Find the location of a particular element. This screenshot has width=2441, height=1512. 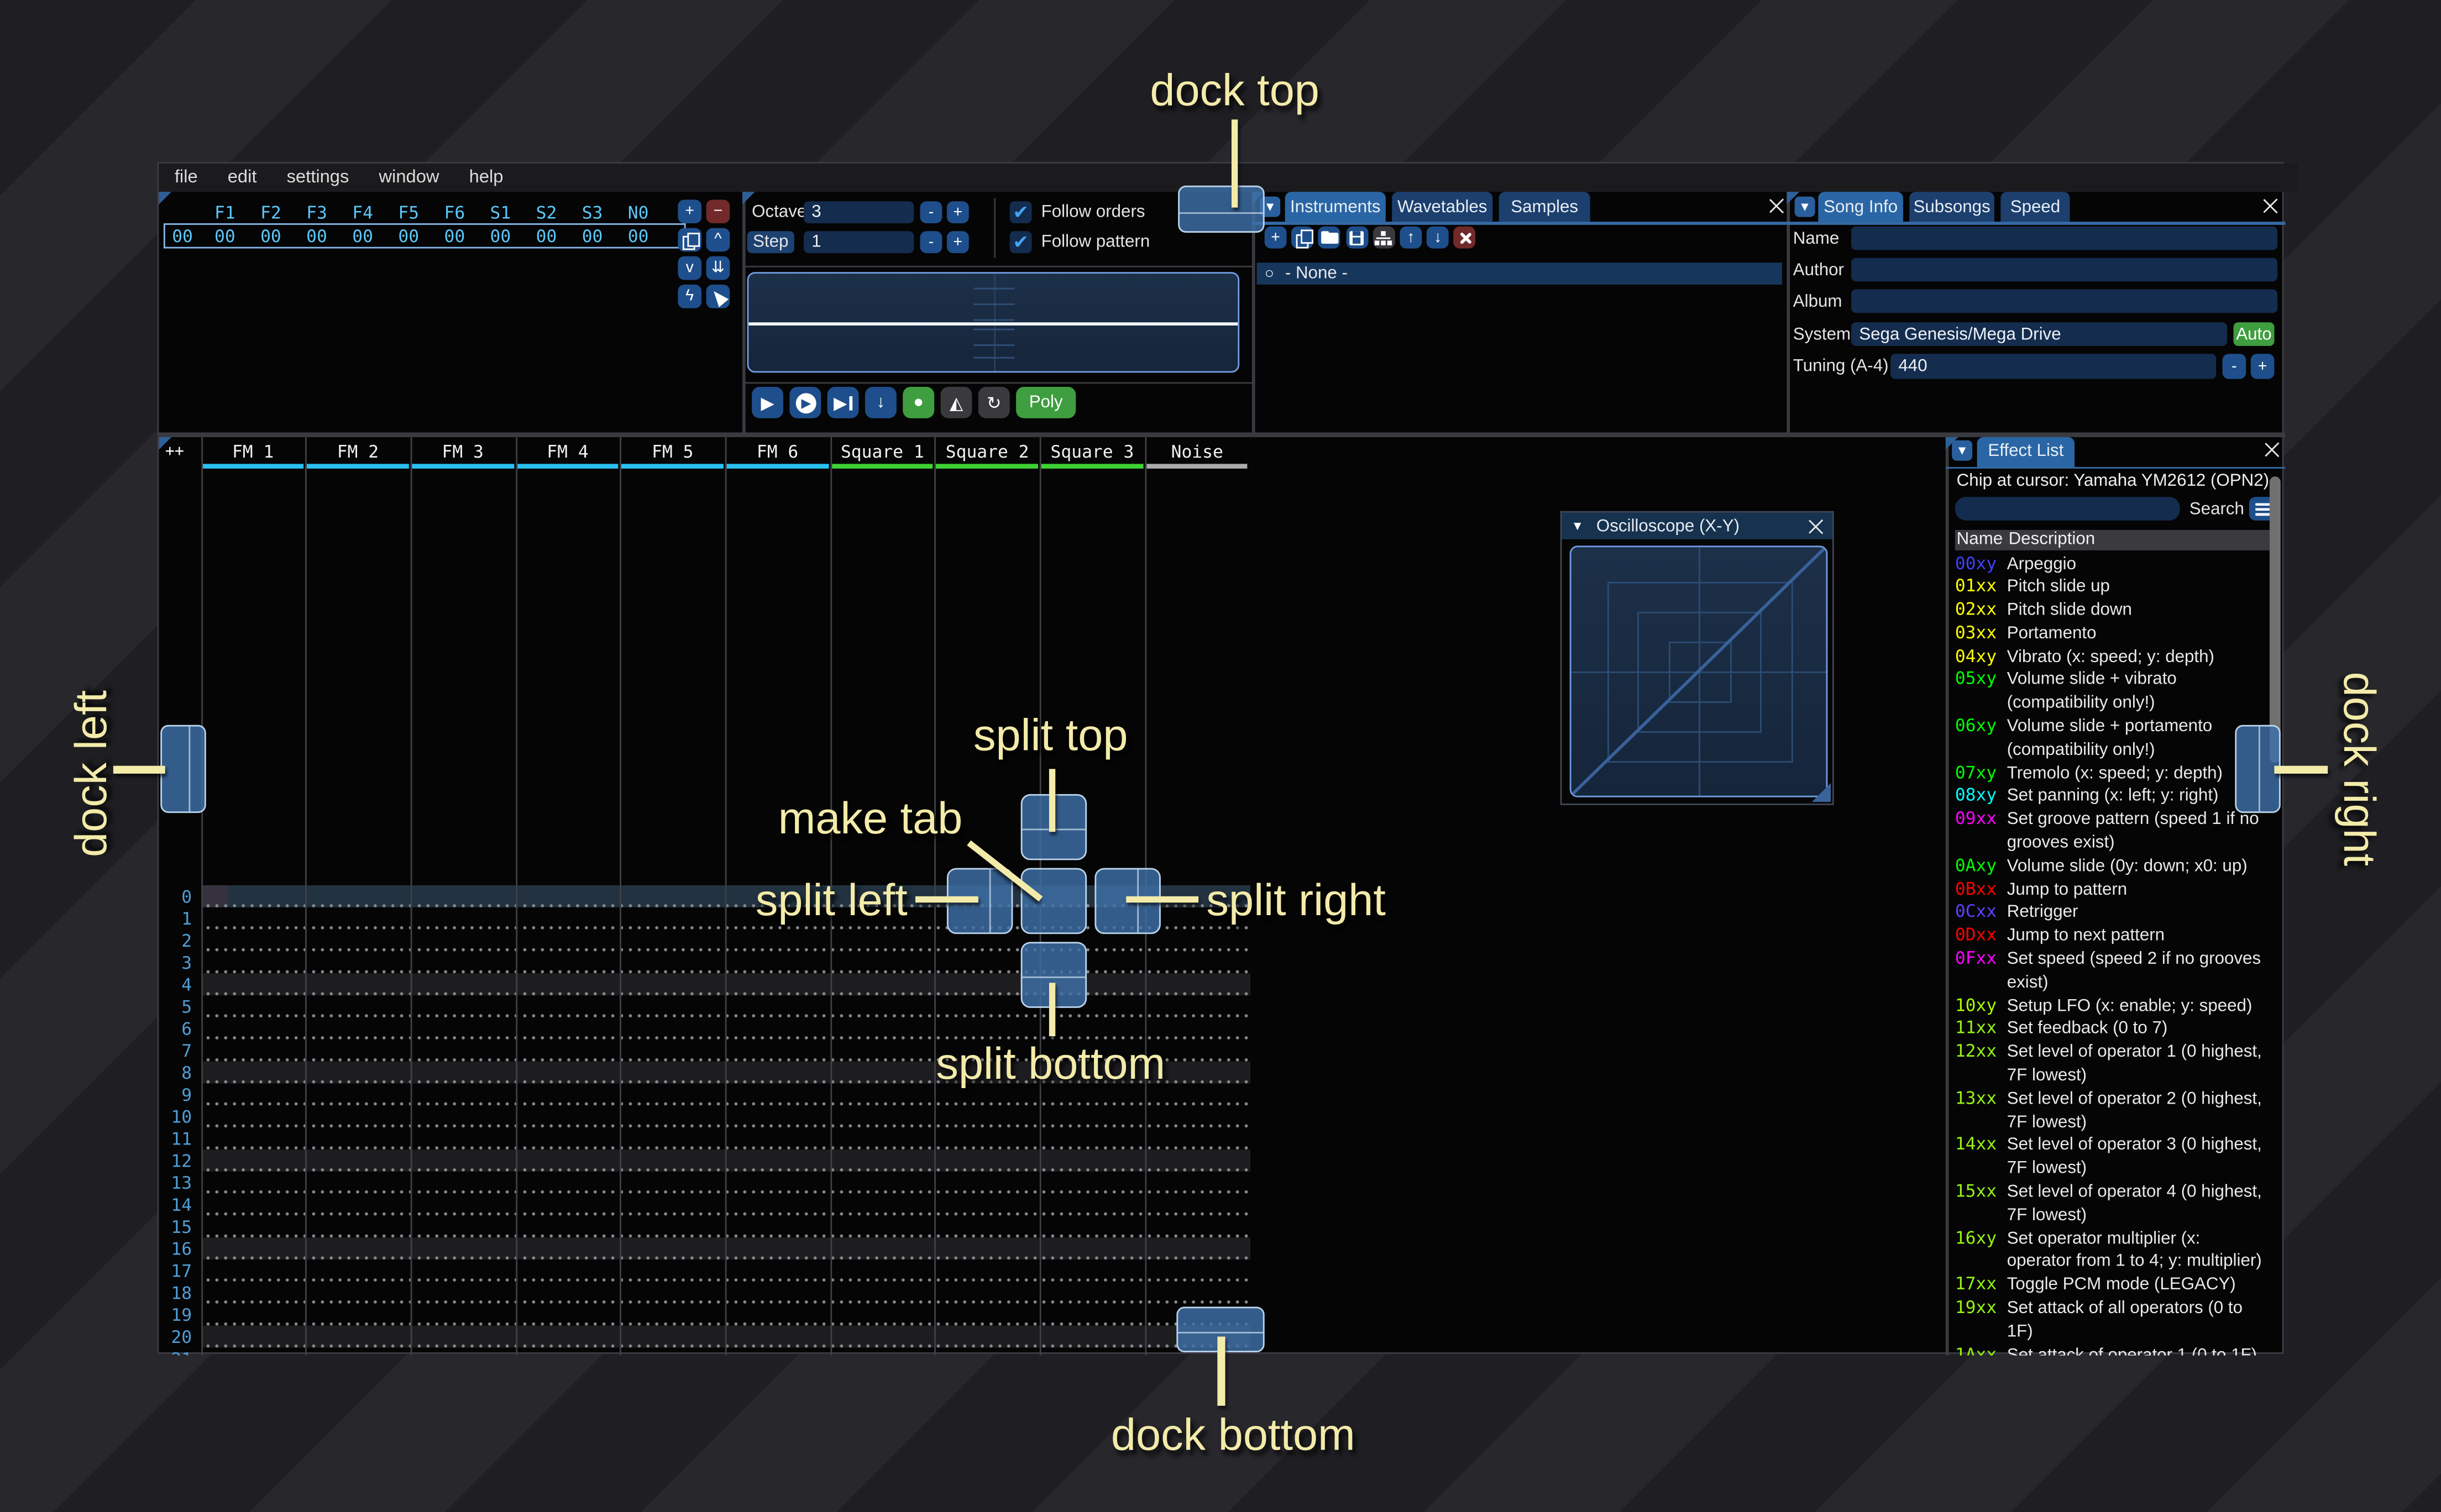

effect-row-0Bxx: 0Bxx Jump to pattern is located at coordinates (2112, 890).